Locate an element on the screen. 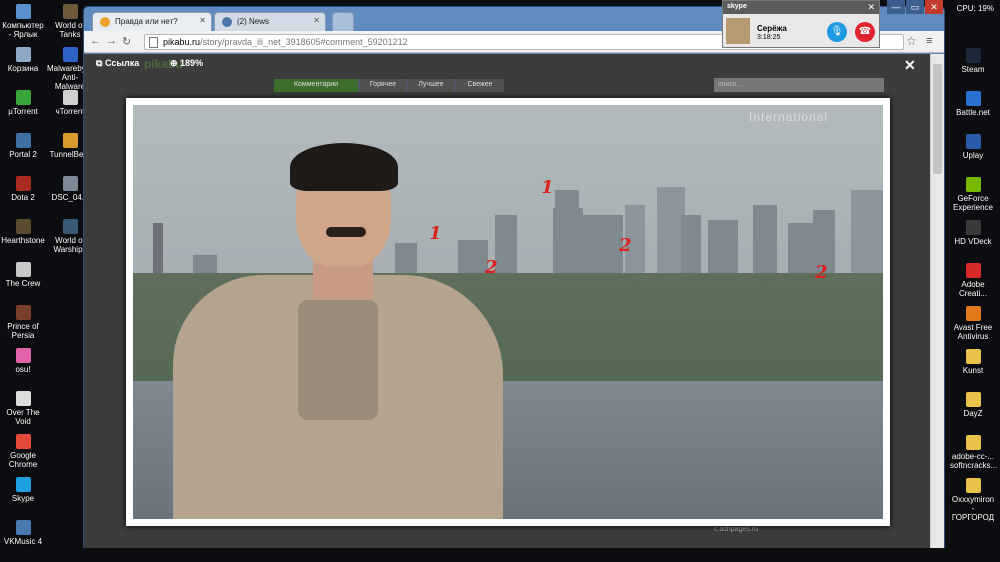  desktop-icon-label: GeForce Experience is located at coordinates (973, 203).